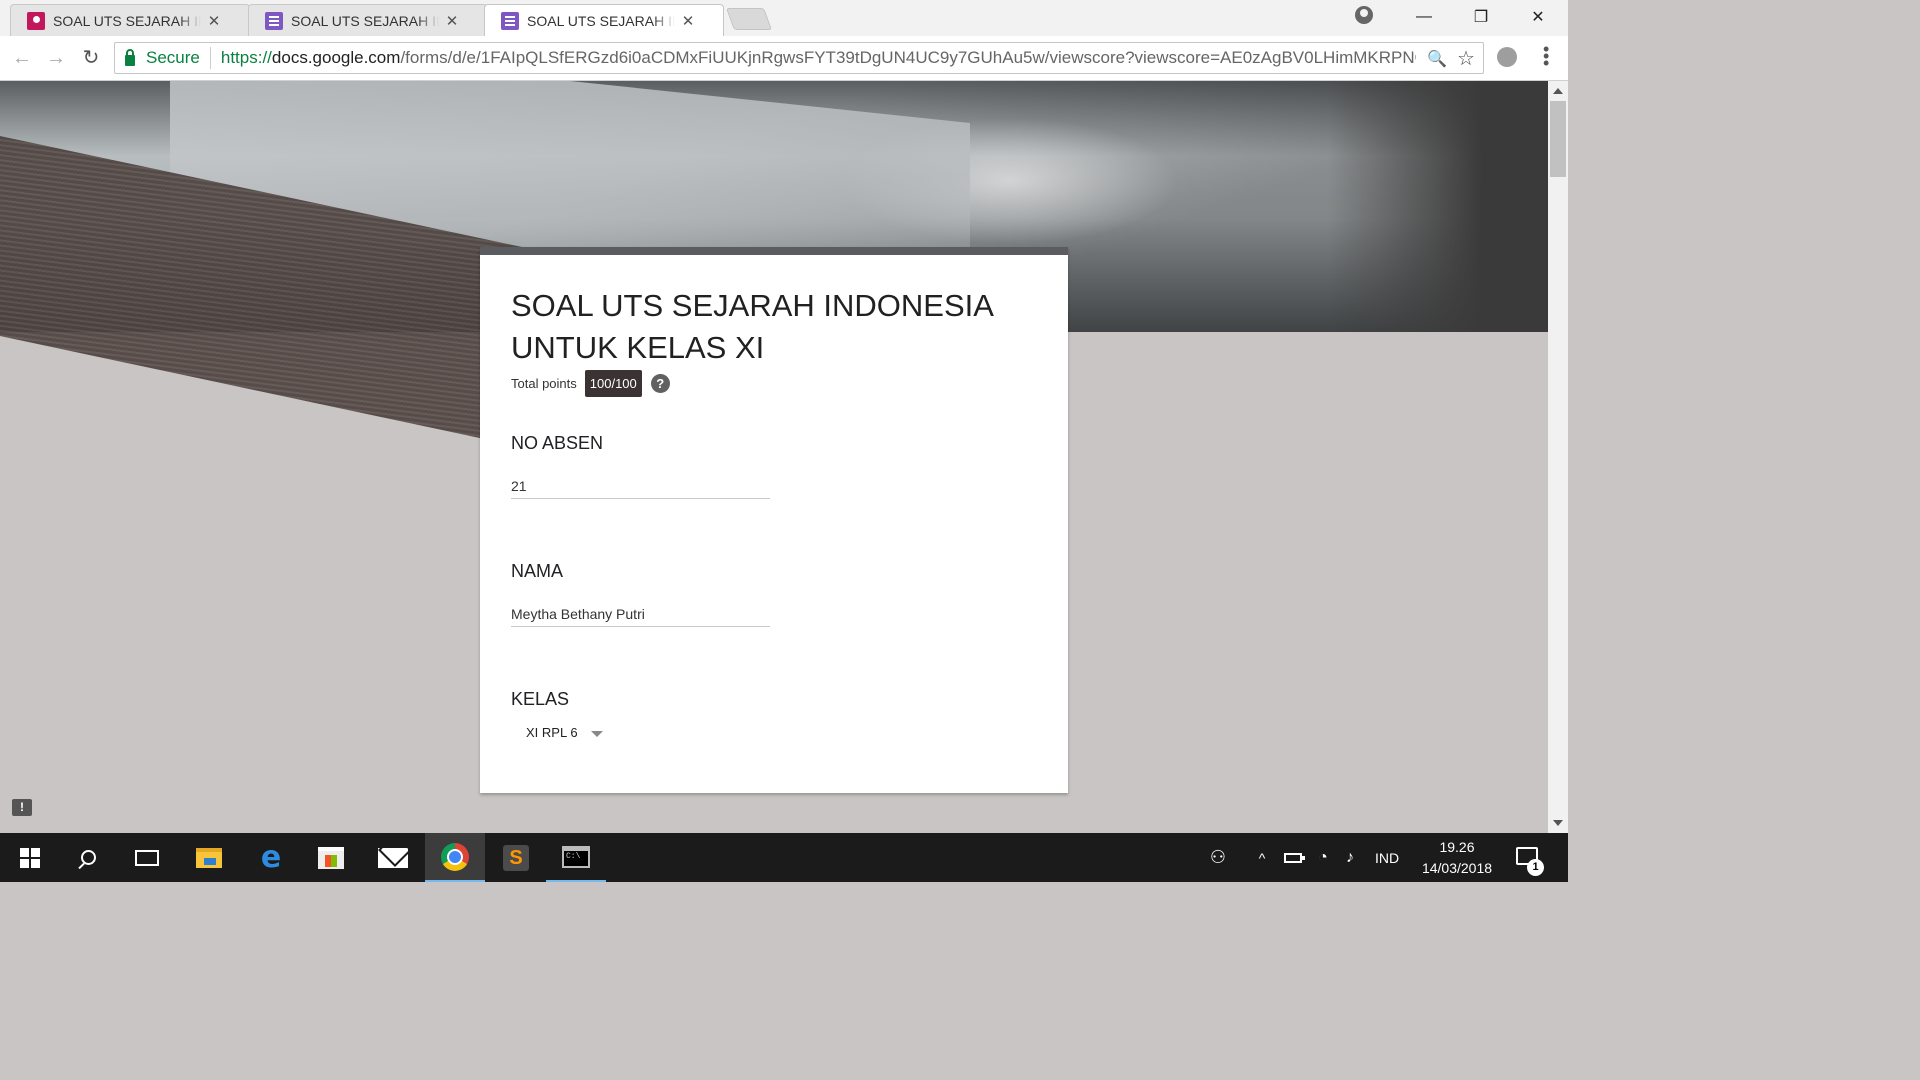 The image size is (1920, 1080). I want to click on search-button, so click(88, 857).